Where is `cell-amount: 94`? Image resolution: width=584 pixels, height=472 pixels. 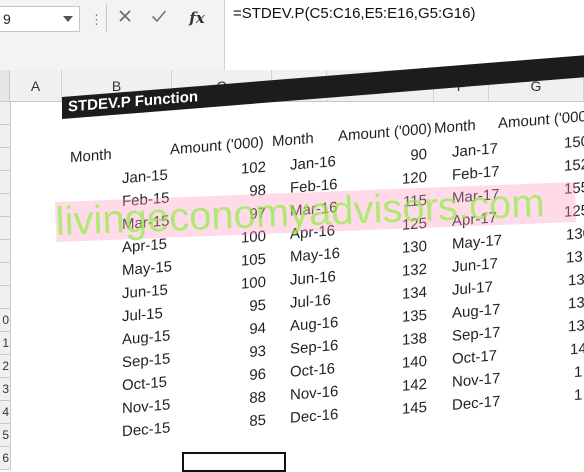 cell-amount: 94 is located at coordinates (246, 330).